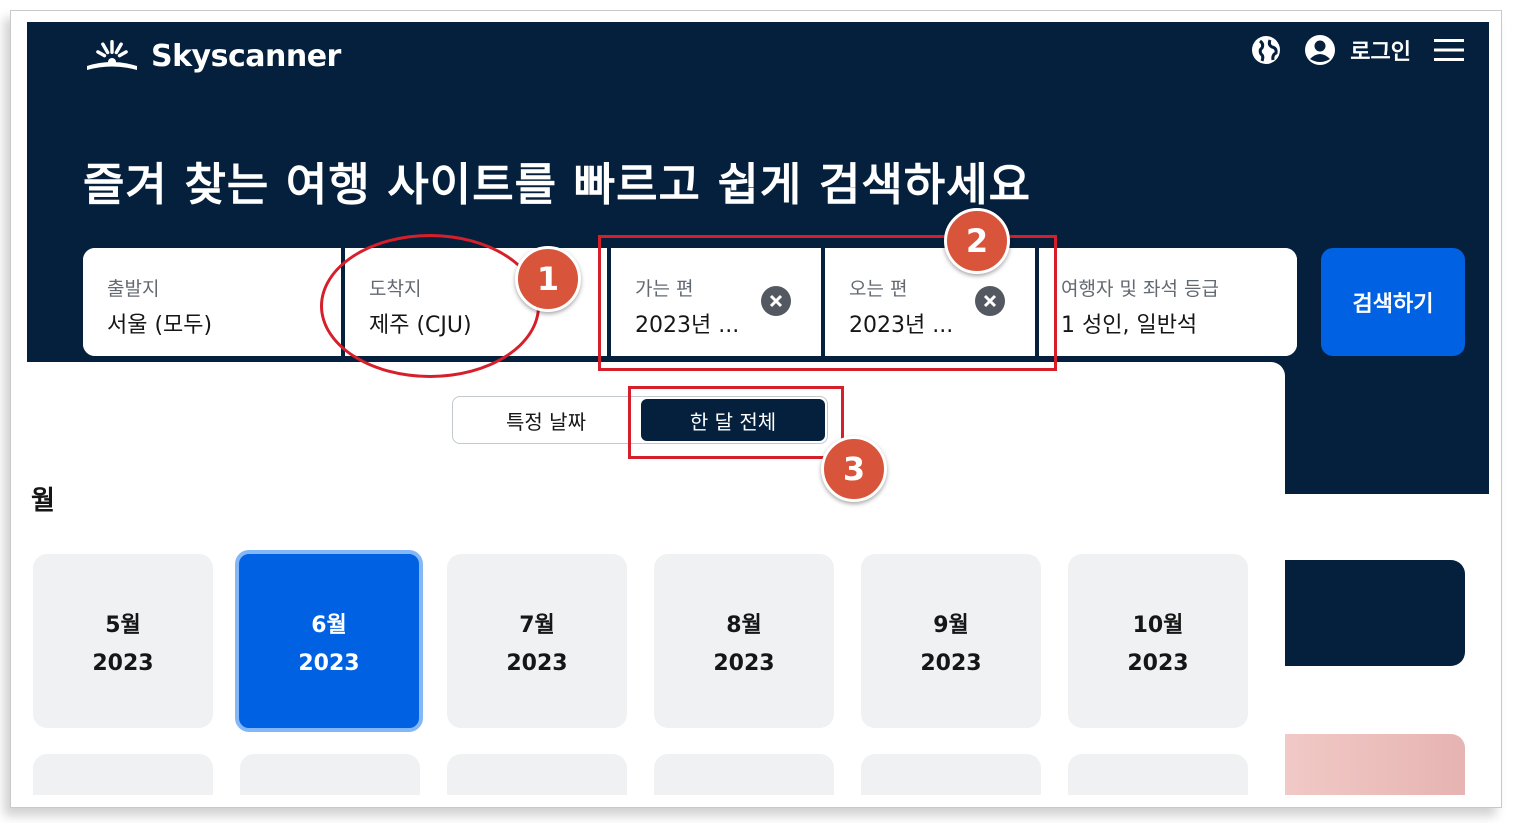  I want to click on header-actions: 로그인, so click(1357, 50).